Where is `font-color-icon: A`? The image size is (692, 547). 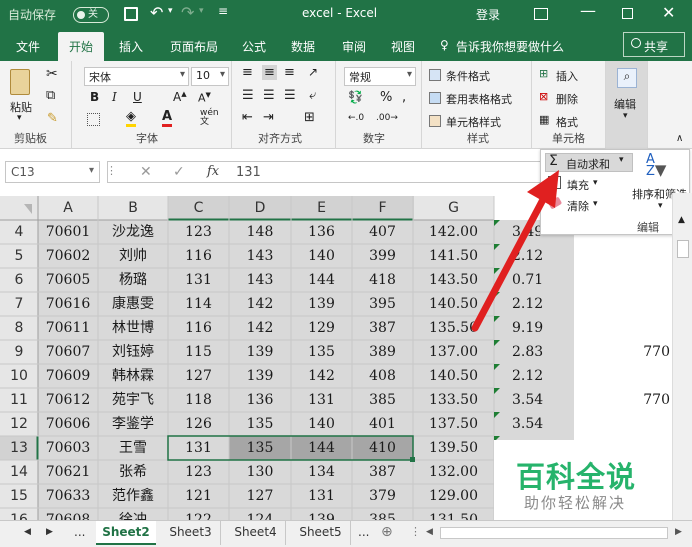 font-color-icon: A is located at coordinates (167, 118).